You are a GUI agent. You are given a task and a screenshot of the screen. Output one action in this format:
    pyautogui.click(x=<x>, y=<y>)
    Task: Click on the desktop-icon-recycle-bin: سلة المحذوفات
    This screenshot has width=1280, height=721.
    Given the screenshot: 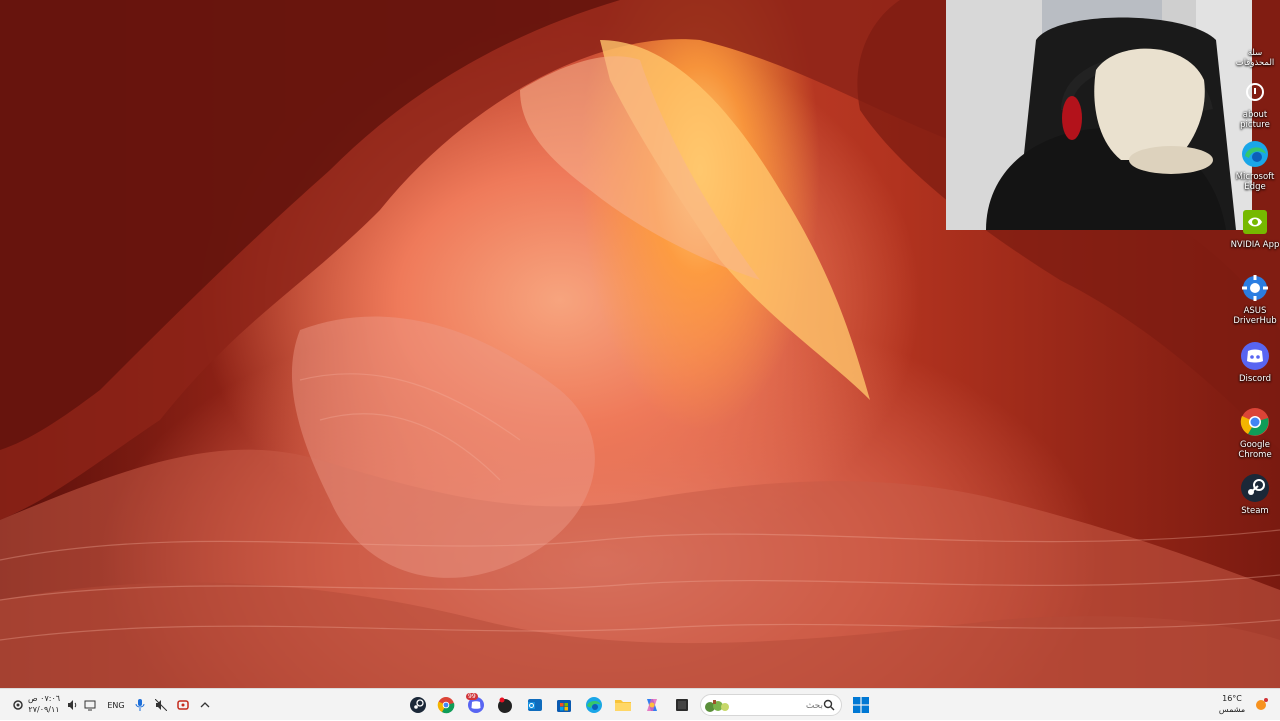 What is the action you would take?
    pyautogui.click(x=1255, y=53)
    